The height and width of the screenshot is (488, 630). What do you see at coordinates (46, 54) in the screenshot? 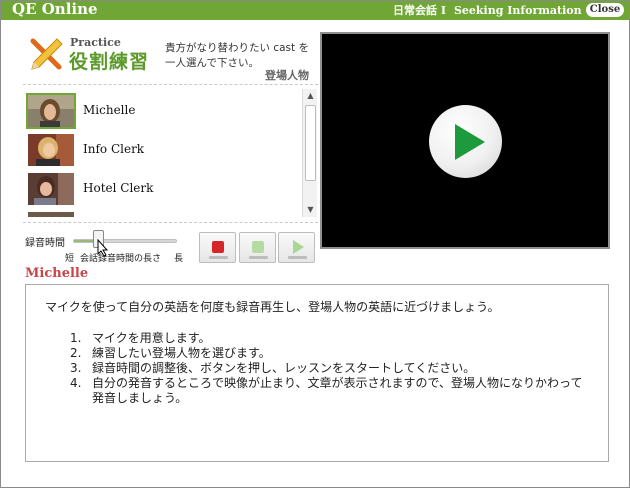
I see `pencil-cross-icon` at bounding box center [46, 54].